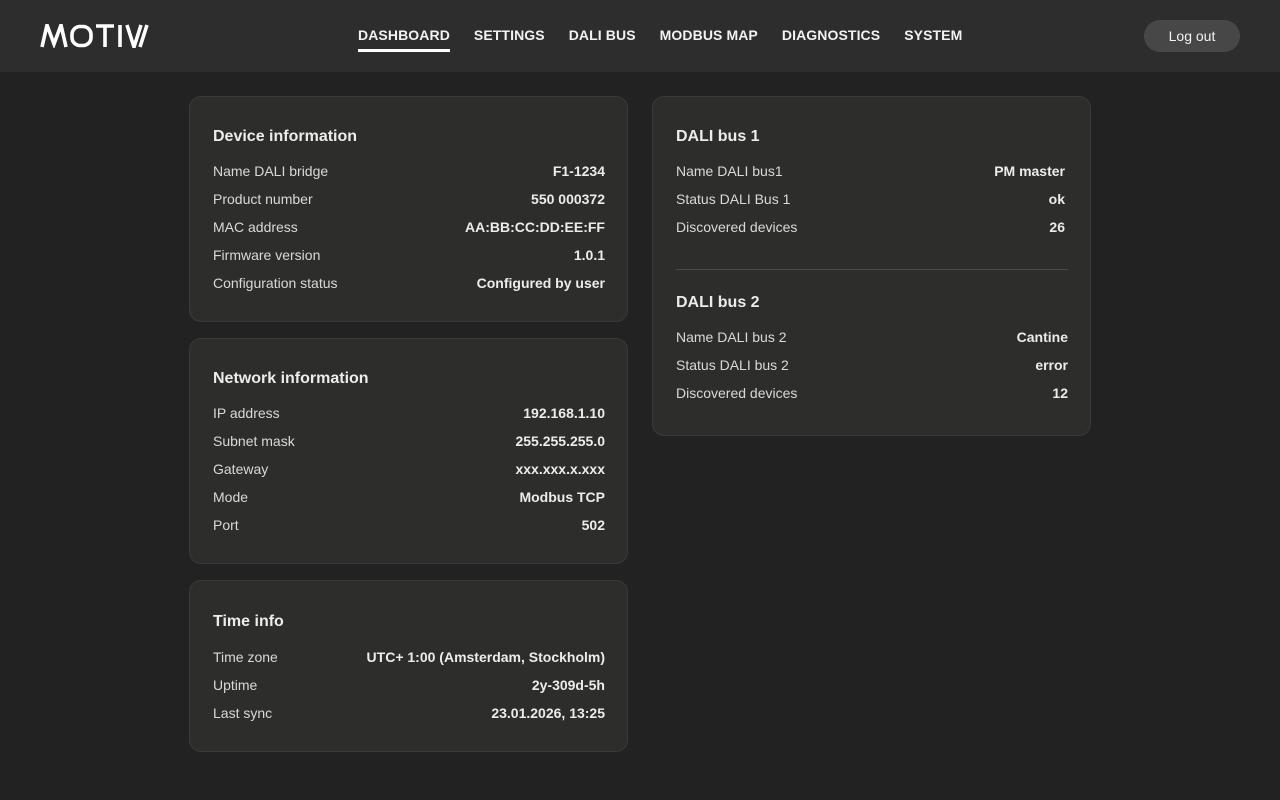 The image size is (1280, 800). I want to click on info-row: Configuration status Configured by user, so click(409, 283).